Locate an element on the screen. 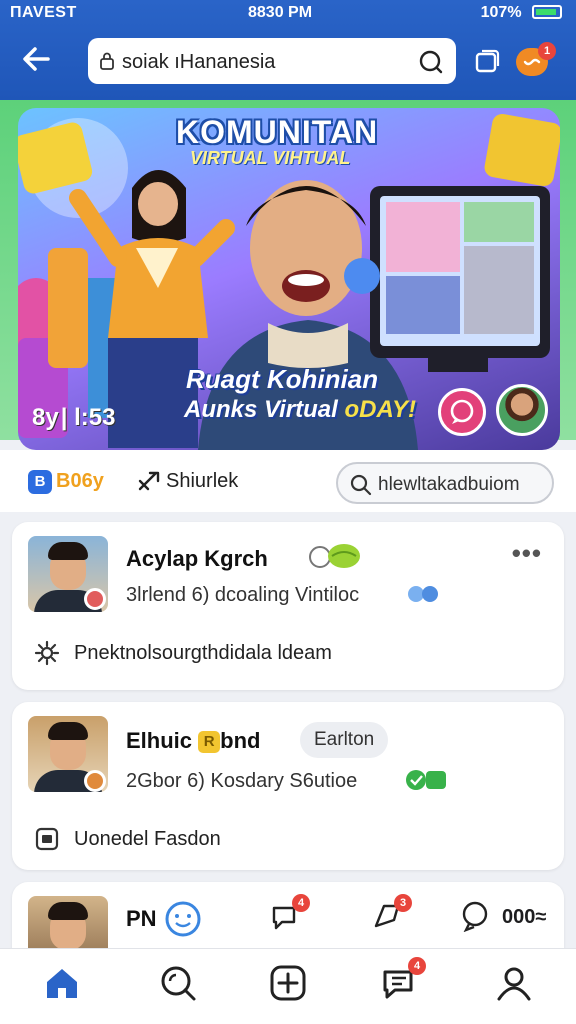  share-icon is located at coordinates (149, 482).